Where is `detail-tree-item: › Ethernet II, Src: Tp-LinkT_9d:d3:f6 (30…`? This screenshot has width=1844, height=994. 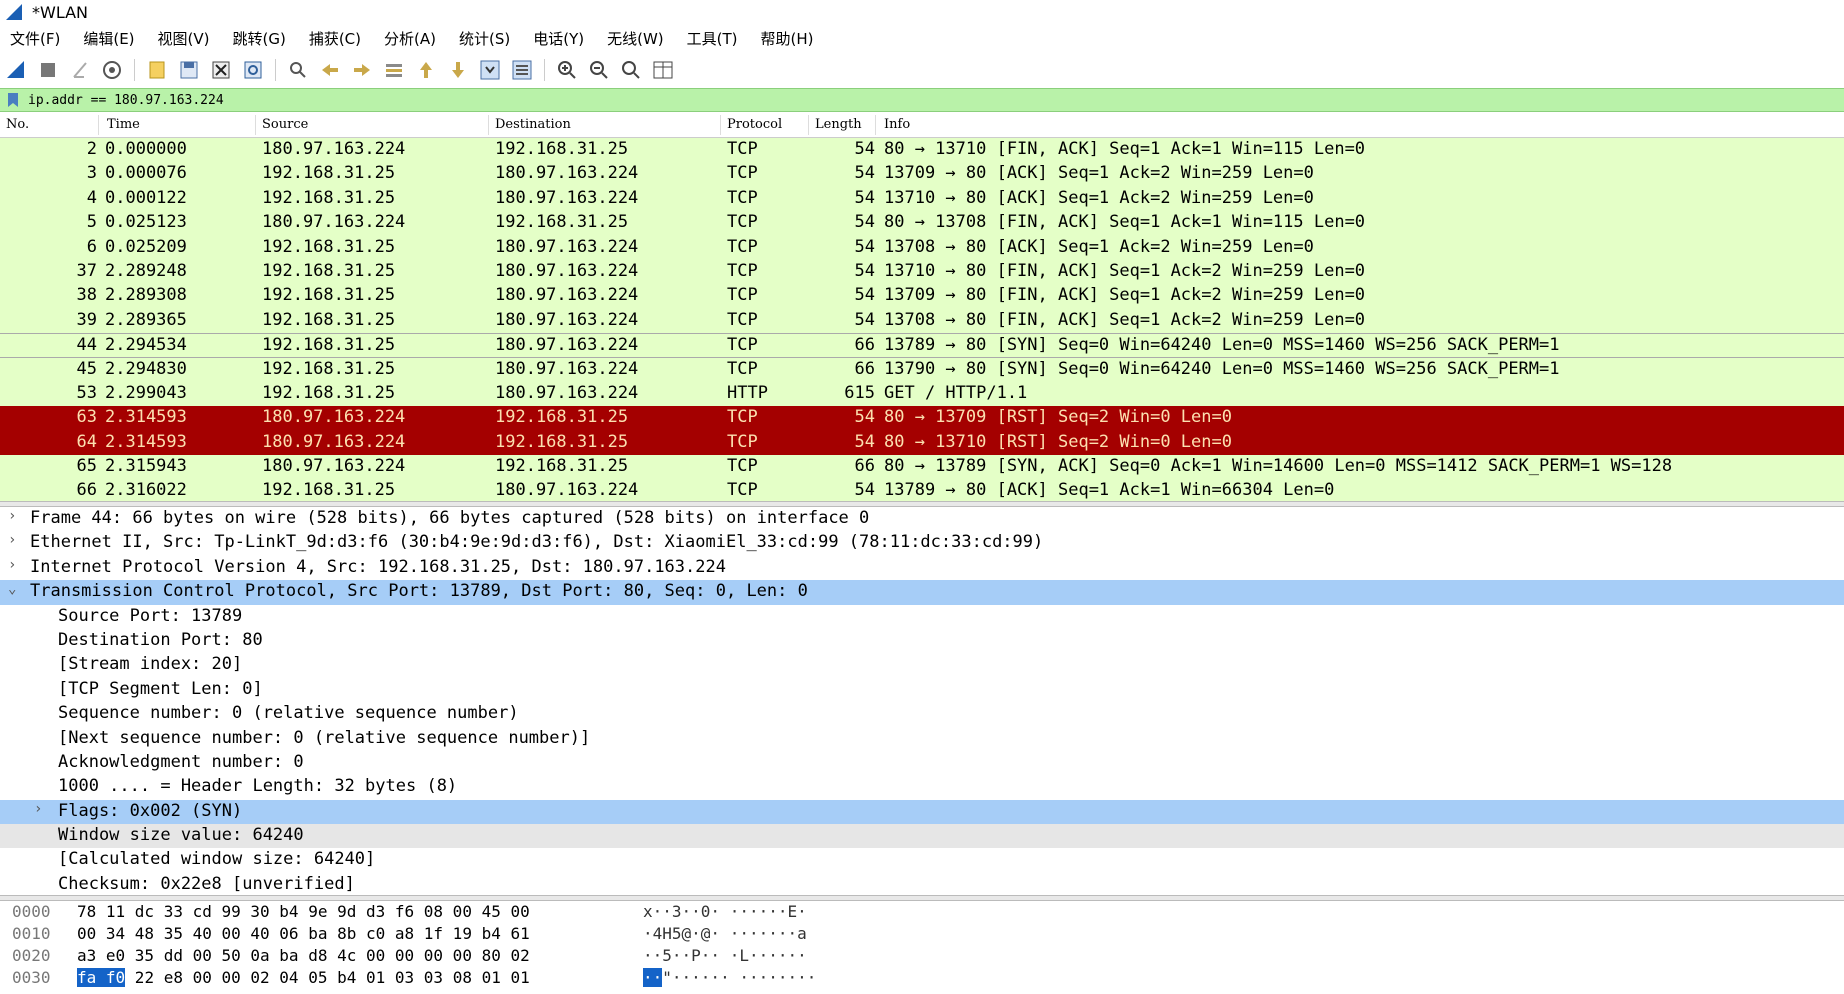 detail-tree-item: › Ethernet II, Src: Tp-LinkT_9d:d3:f6 (30… is located at coordinates (922, 543).